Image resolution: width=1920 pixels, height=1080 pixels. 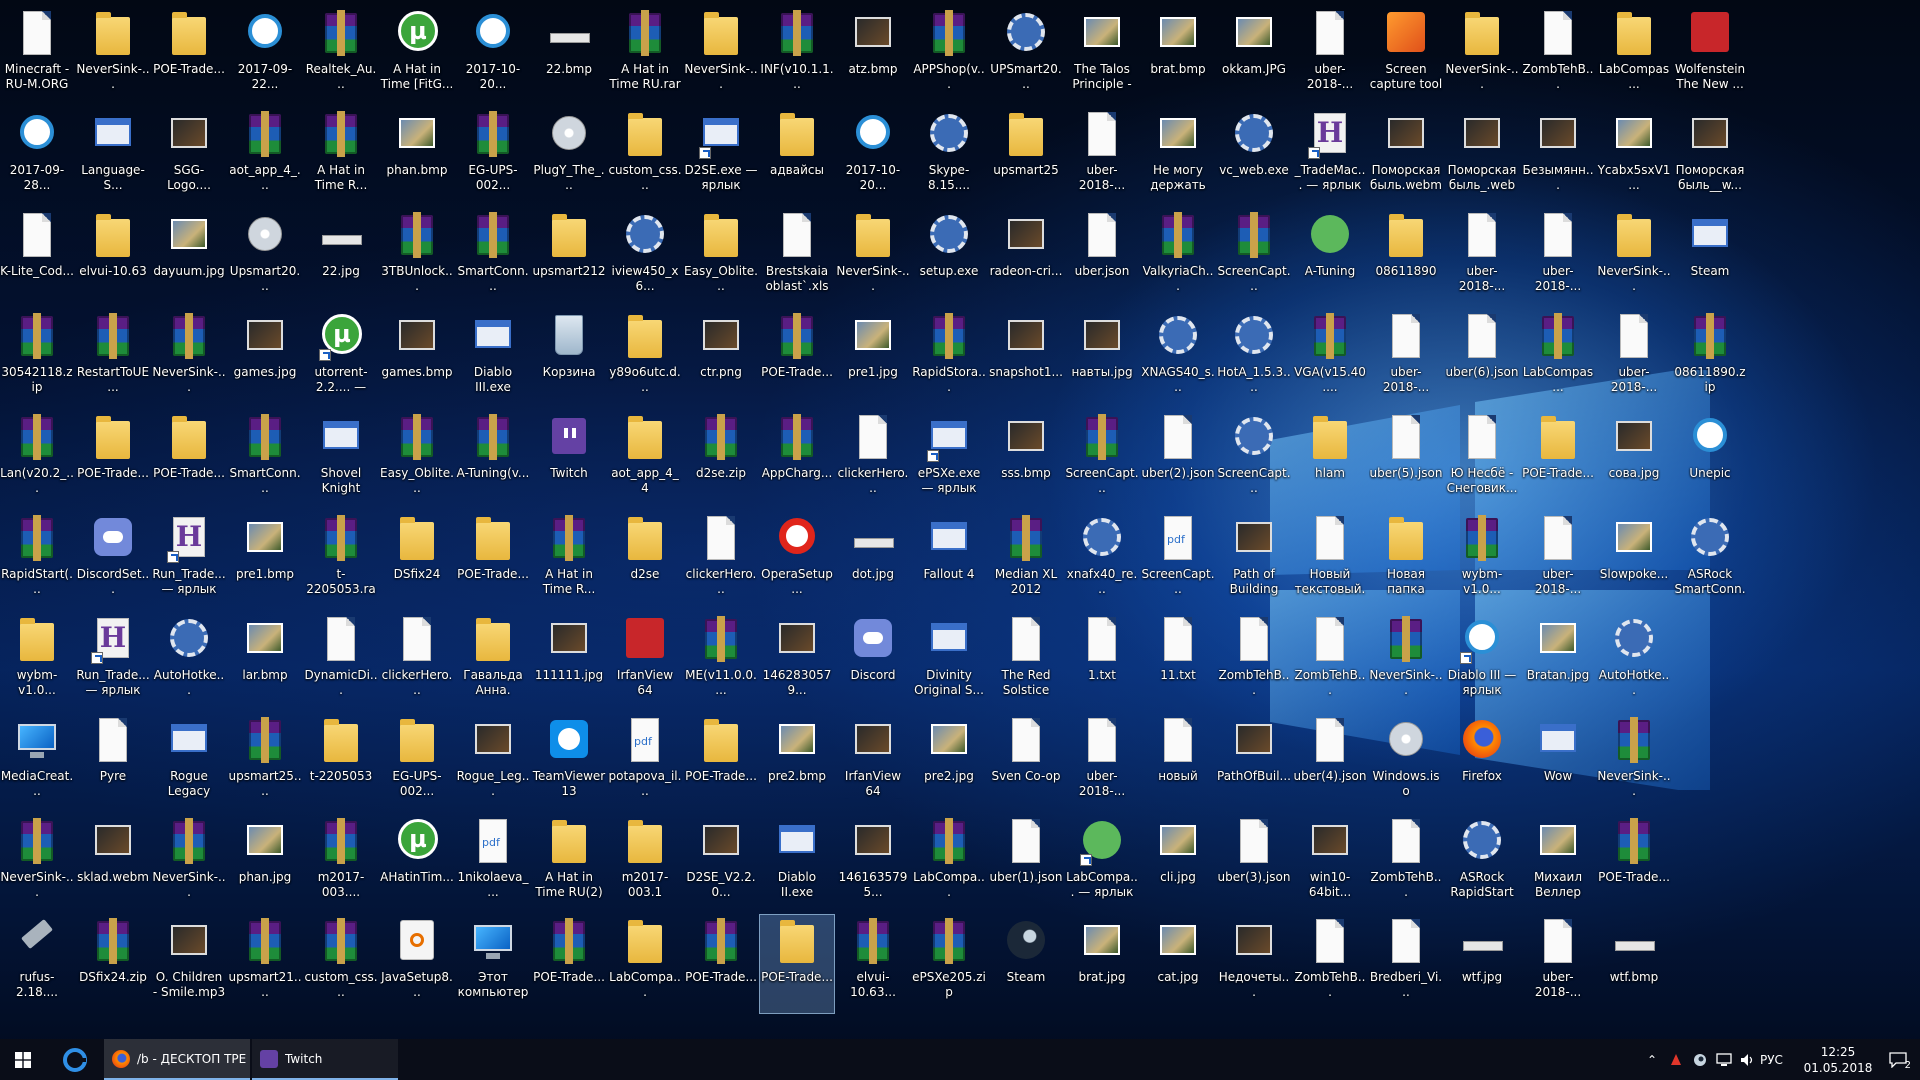 What do you see at coordinates (797, 763) in the screenshot?
I see `desktop-icon: pre2.bmp` at bounding box center [797, 763].